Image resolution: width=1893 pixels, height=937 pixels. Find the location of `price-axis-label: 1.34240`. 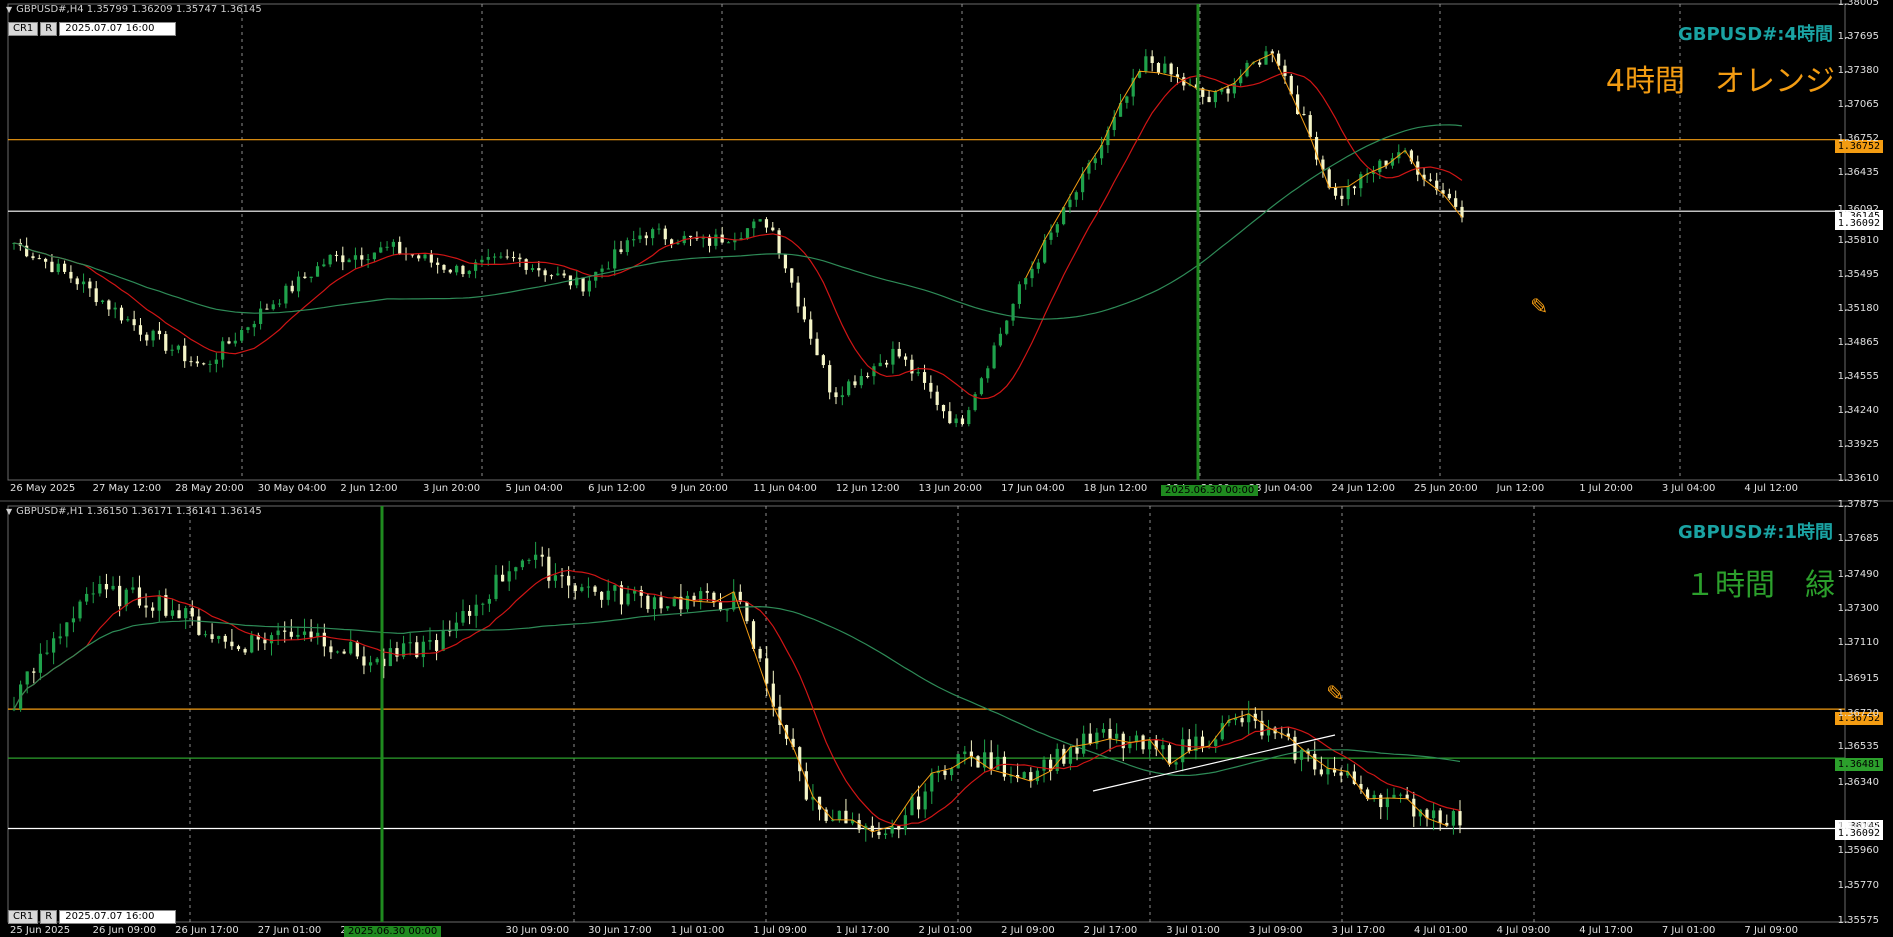

price-axis-label: 1.34240 is located at coordinates (1858, 410).